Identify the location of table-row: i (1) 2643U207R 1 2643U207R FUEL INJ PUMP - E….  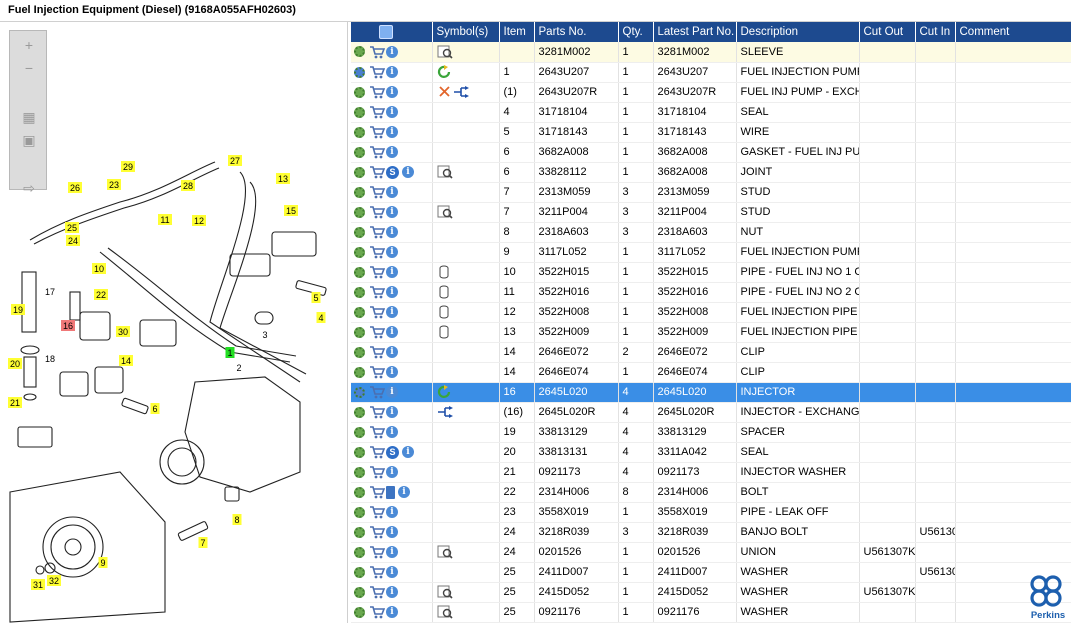
(711, 92).